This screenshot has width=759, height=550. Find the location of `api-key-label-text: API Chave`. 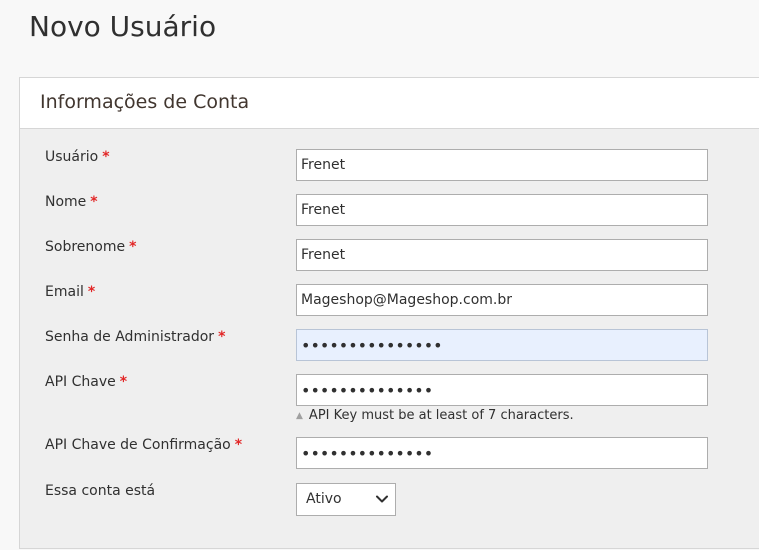

api-key-label-text: API Chave is located at coordinates (80, 382).